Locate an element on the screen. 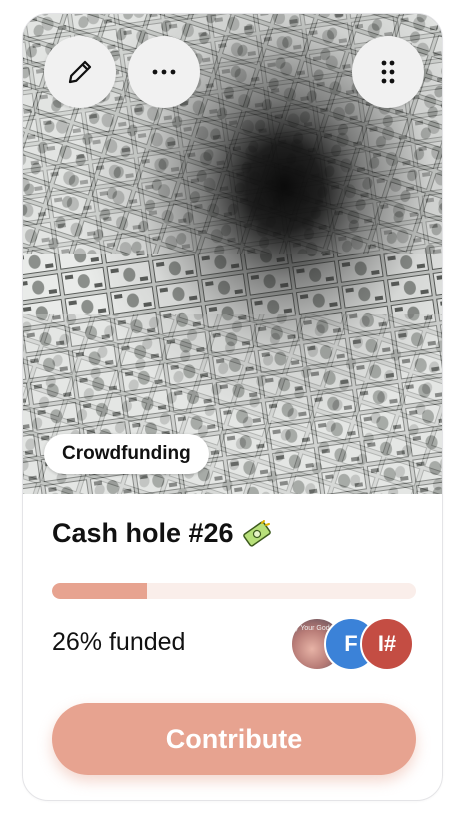 The image size is (465, 819). drag-handle-button is located at coordinates (388, 72).